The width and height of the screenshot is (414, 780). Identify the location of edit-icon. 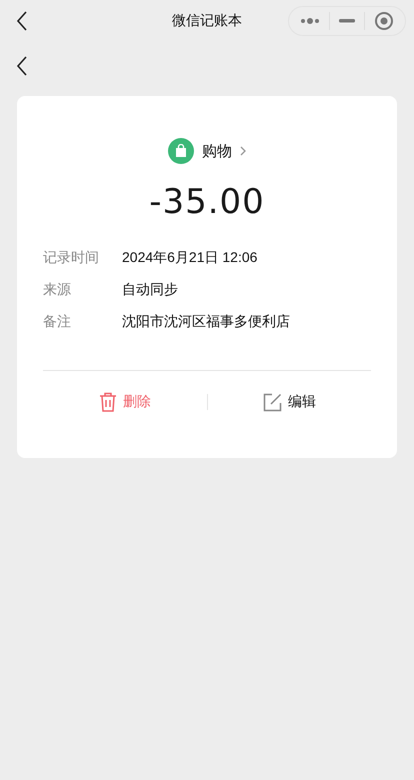
(272, 402).